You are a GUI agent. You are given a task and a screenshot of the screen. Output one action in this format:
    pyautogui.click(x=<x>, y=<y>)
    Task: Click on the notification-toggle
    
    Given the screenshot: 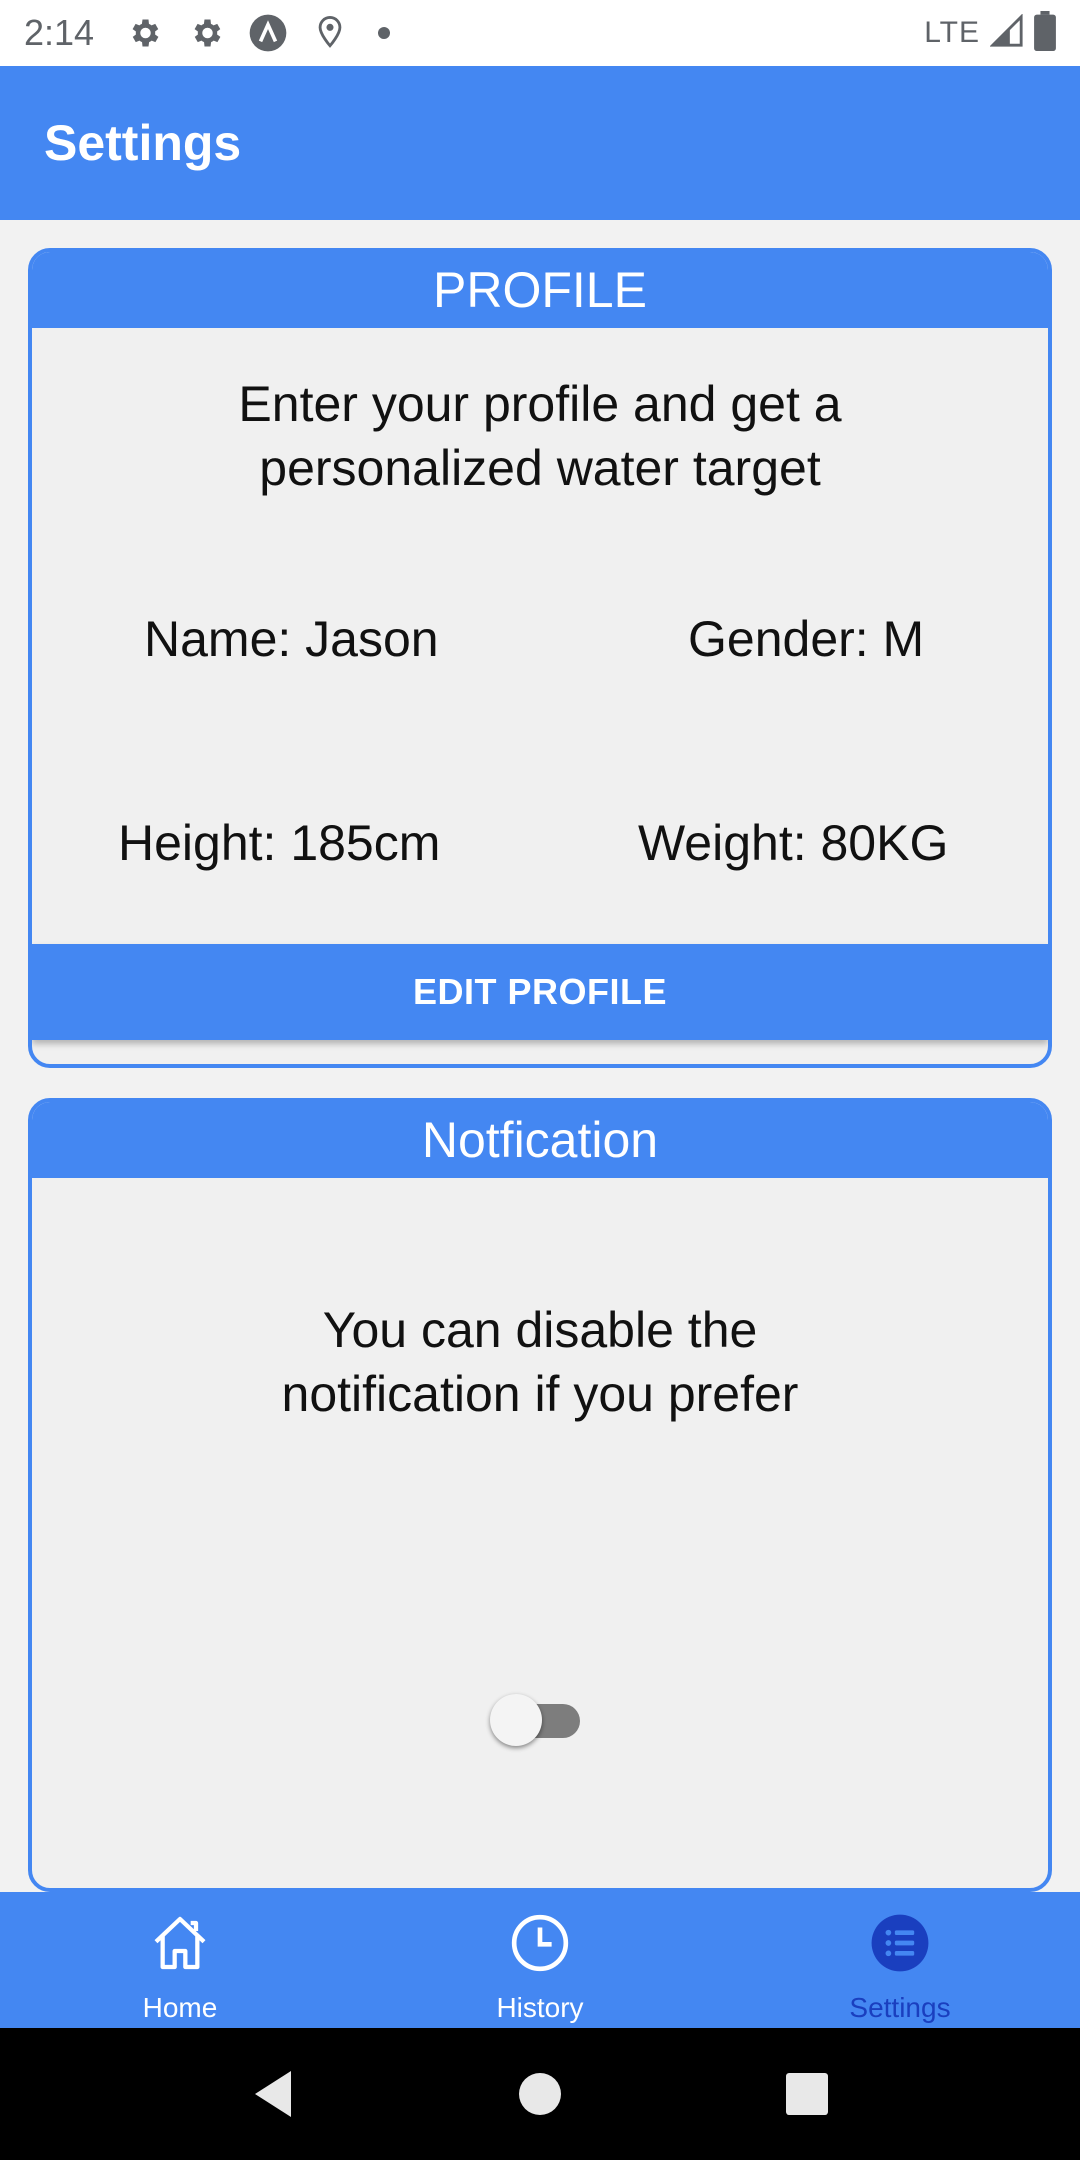 What is the action you would take?
    pyautogui.click(x=540, y=1720)
    